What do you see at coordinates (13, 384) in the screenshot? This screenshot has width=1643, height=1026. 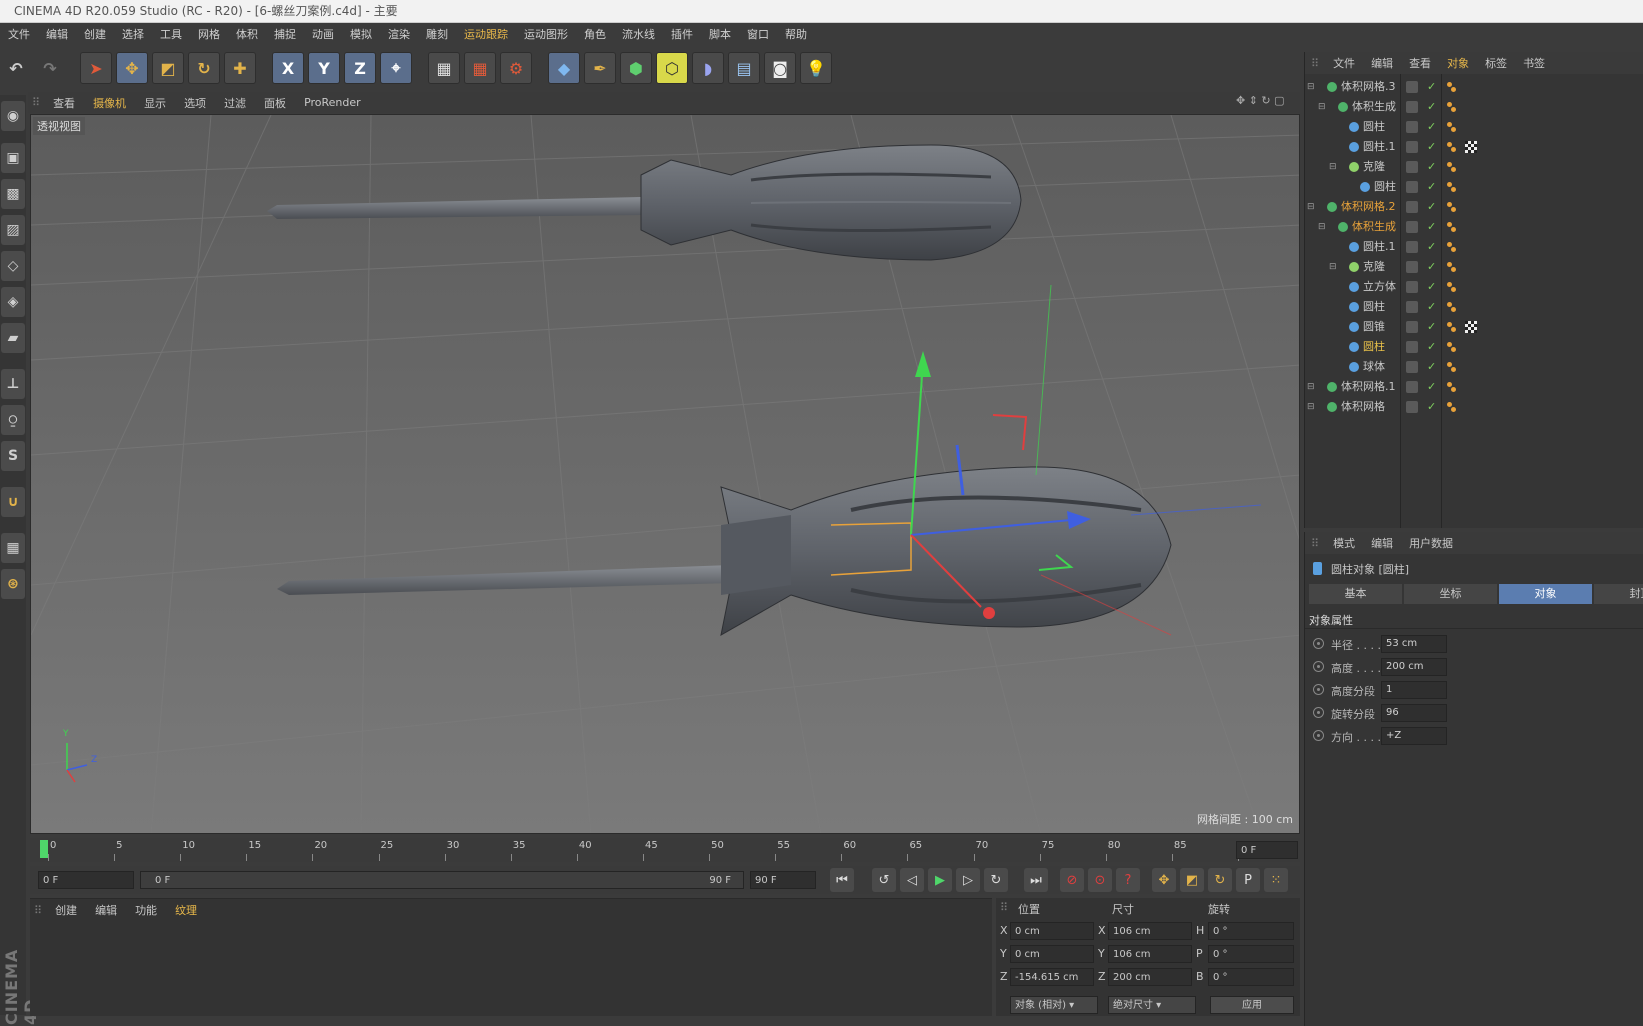 I see `axis-mode-icon: ⊥` at bounding box center [13, 384].